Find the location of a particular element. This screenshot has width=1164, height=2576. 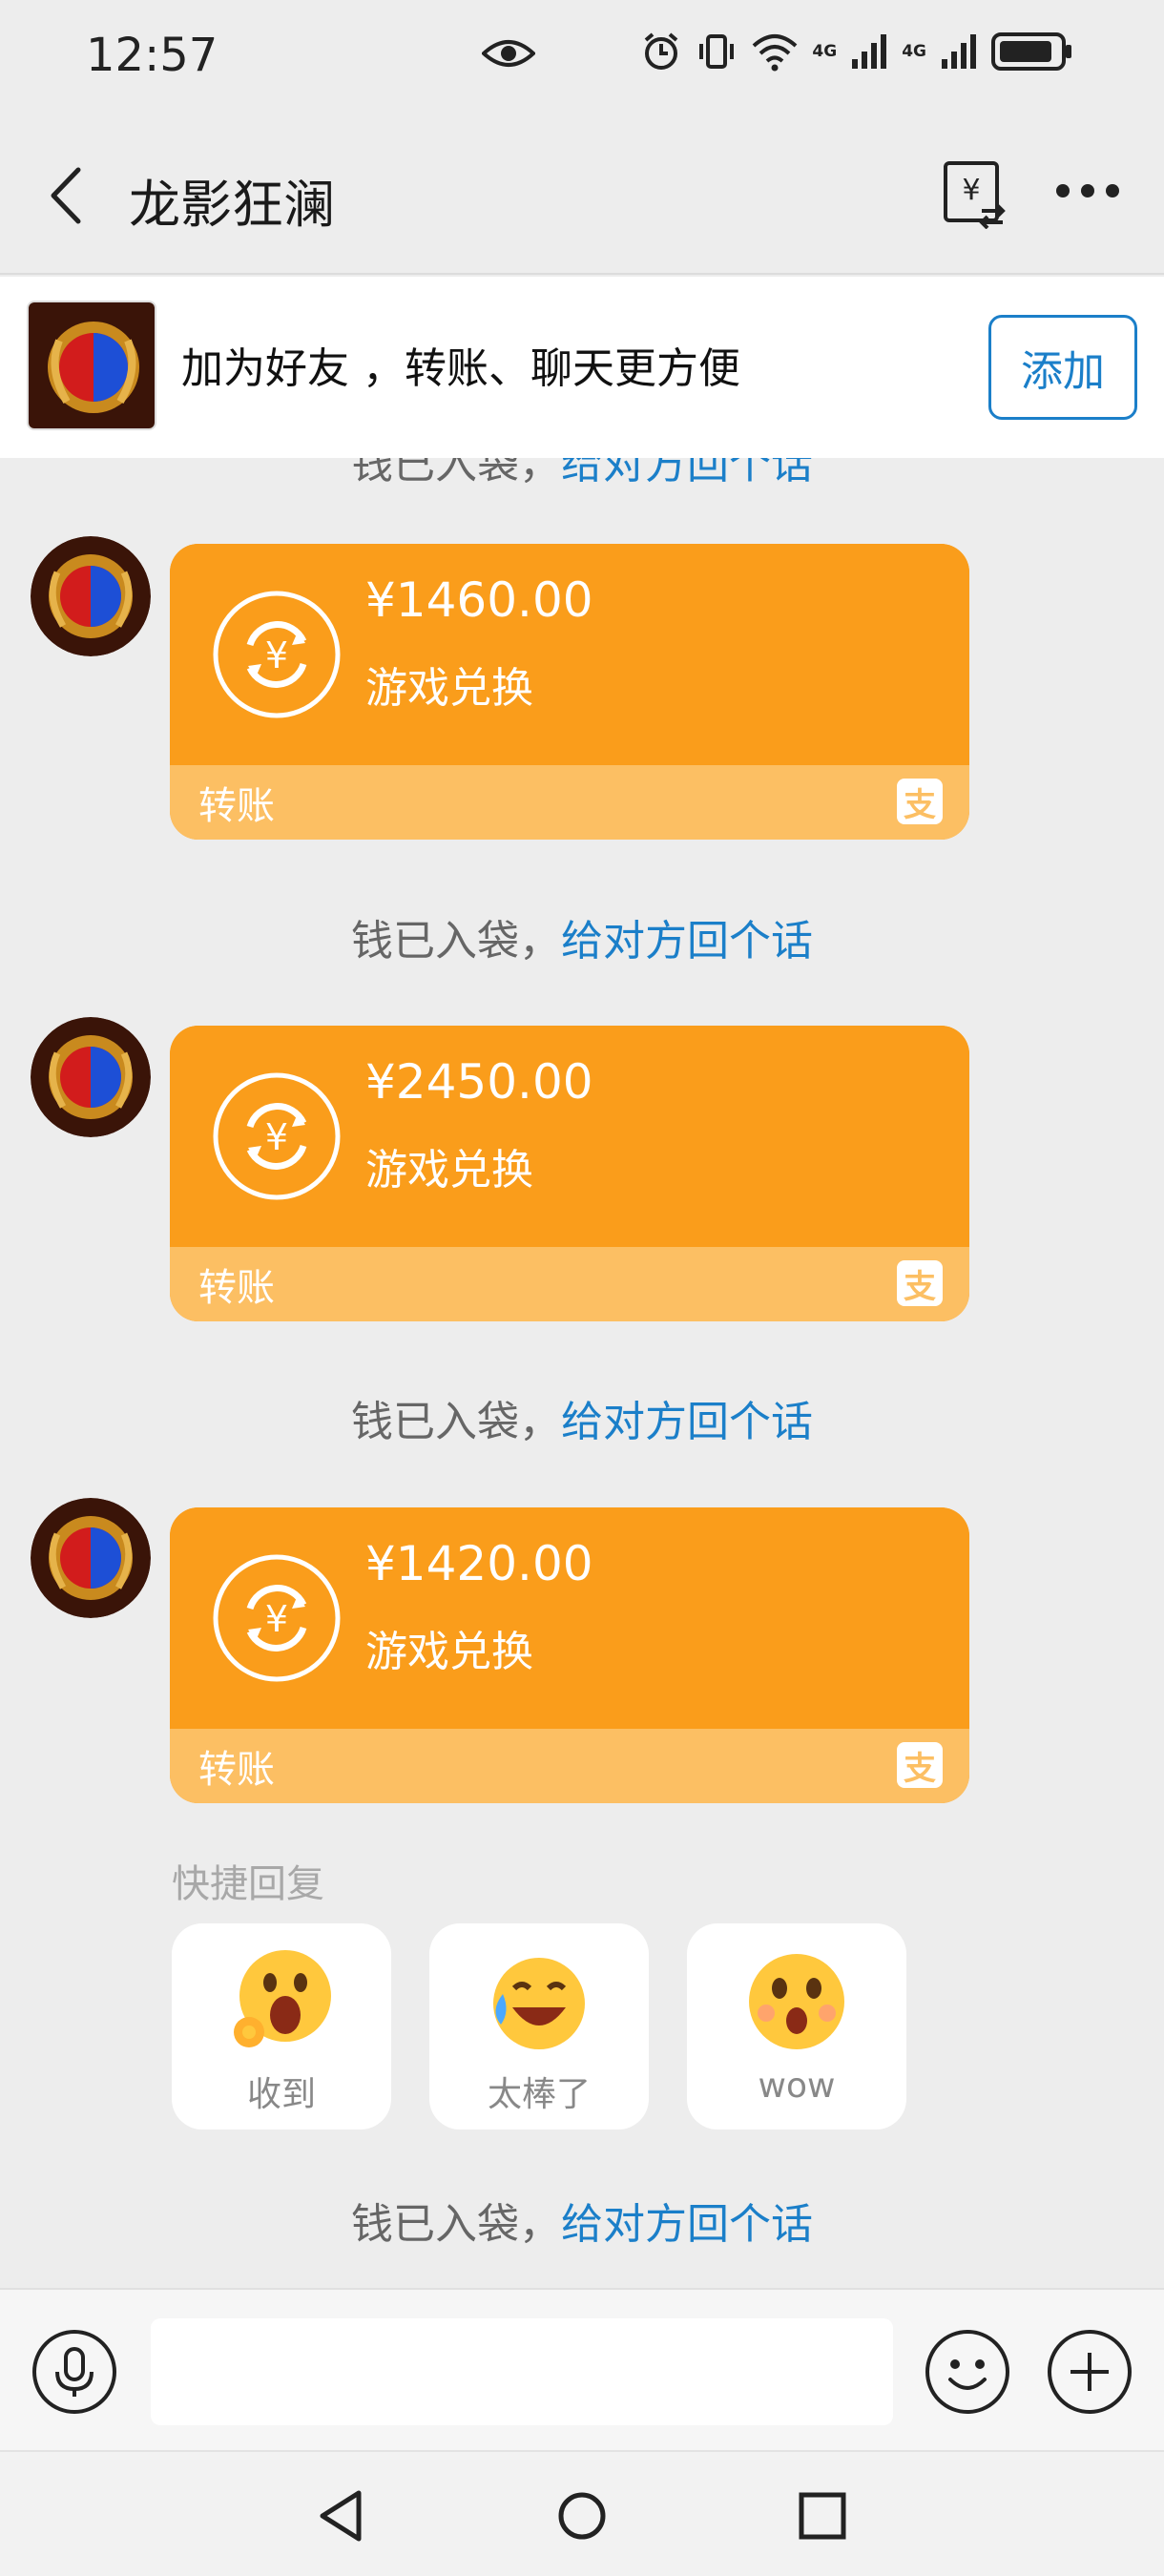

transfer-icon: ¥ is located at coordinates (974, 193).